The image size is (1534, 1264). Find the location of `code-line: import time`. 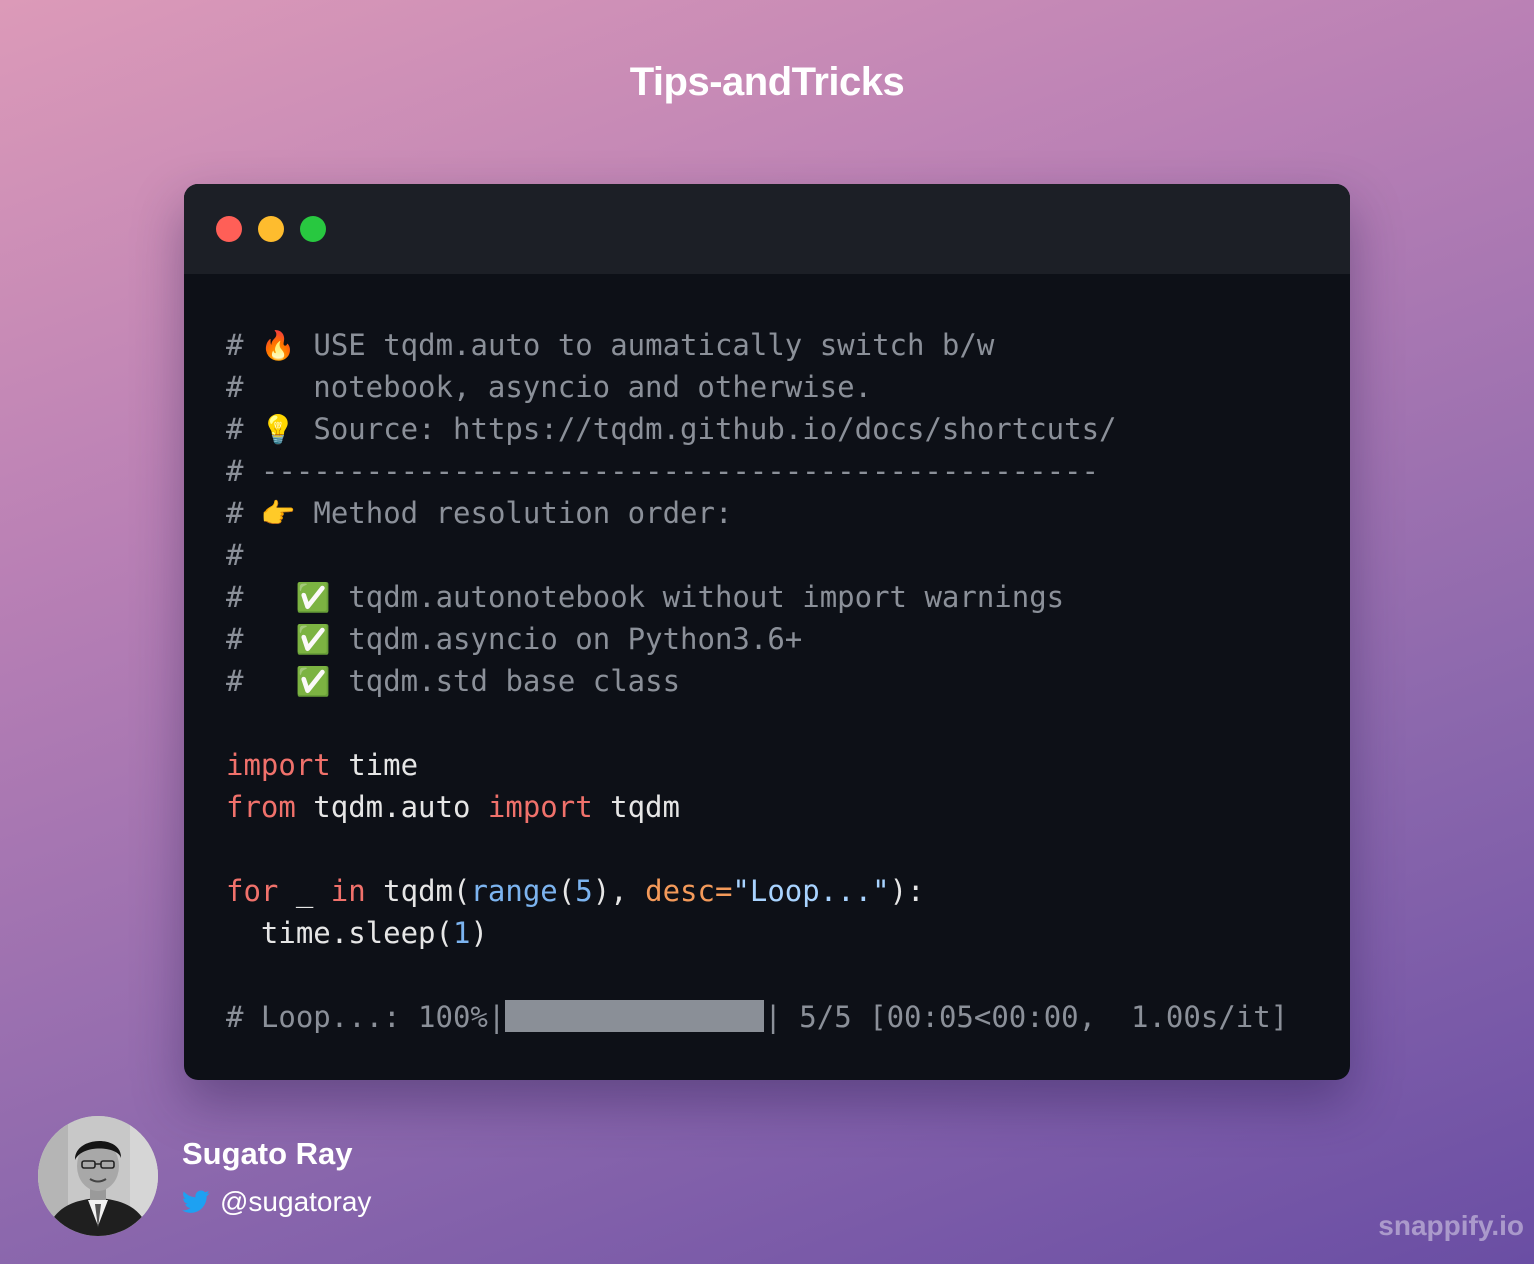

code-line: import time is located at coordinates (778, 765).